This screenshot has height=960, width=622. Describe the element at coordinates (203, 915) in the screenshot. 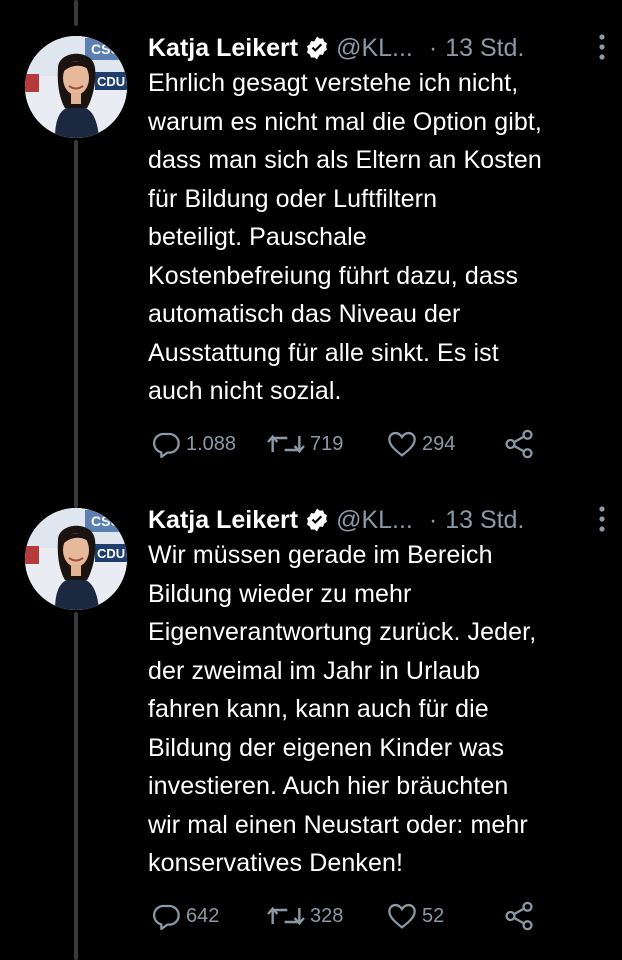

I see `reply-count: 642` at that location.